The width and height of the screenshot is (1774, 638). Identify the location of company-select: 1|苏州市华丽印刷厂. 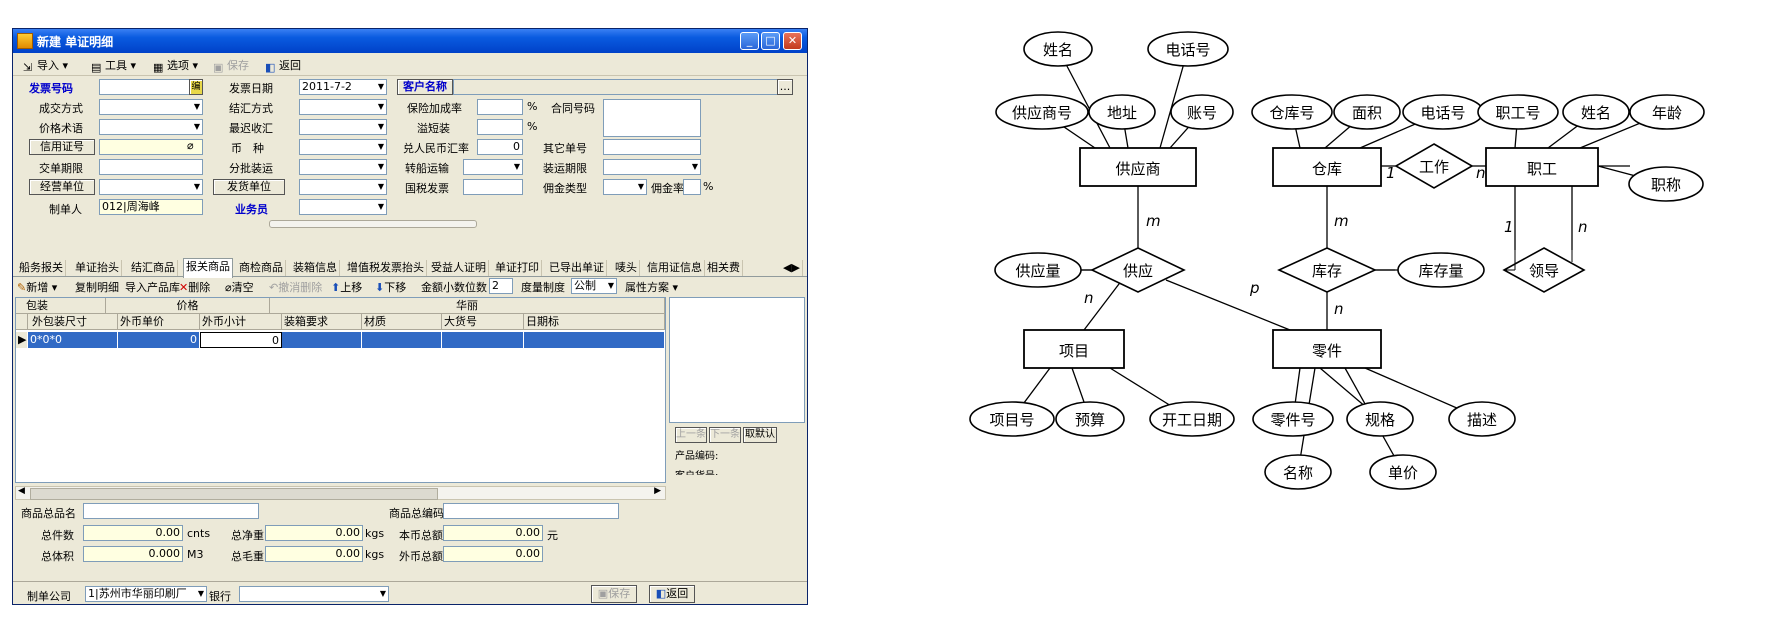
(146, 594).